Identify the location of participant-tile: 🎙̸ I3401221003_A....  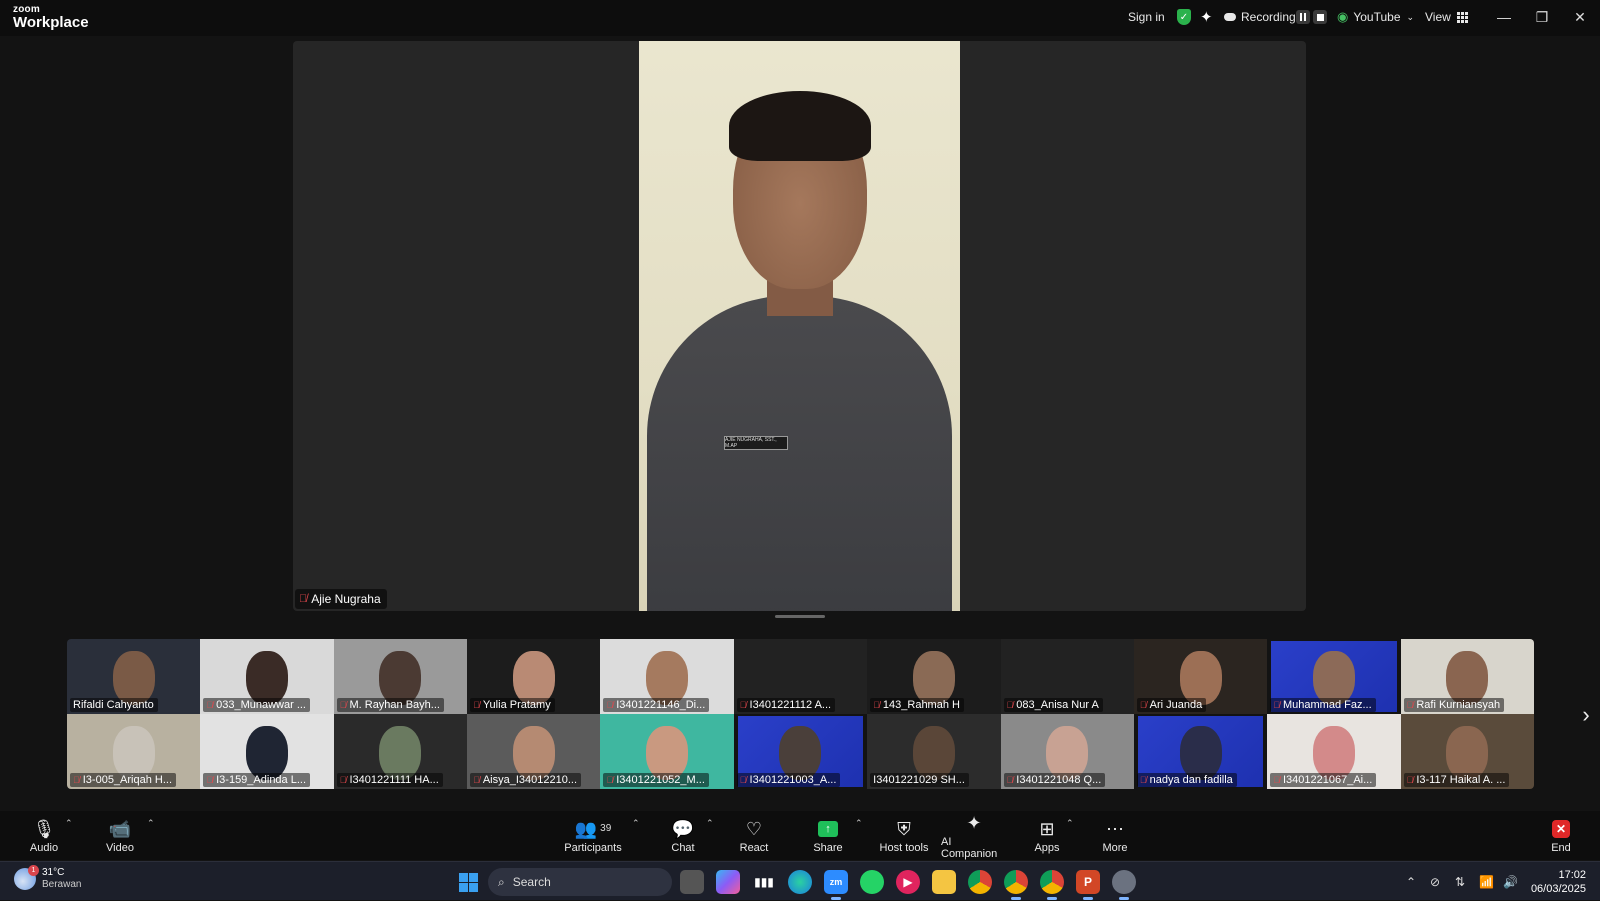
(800, 751).